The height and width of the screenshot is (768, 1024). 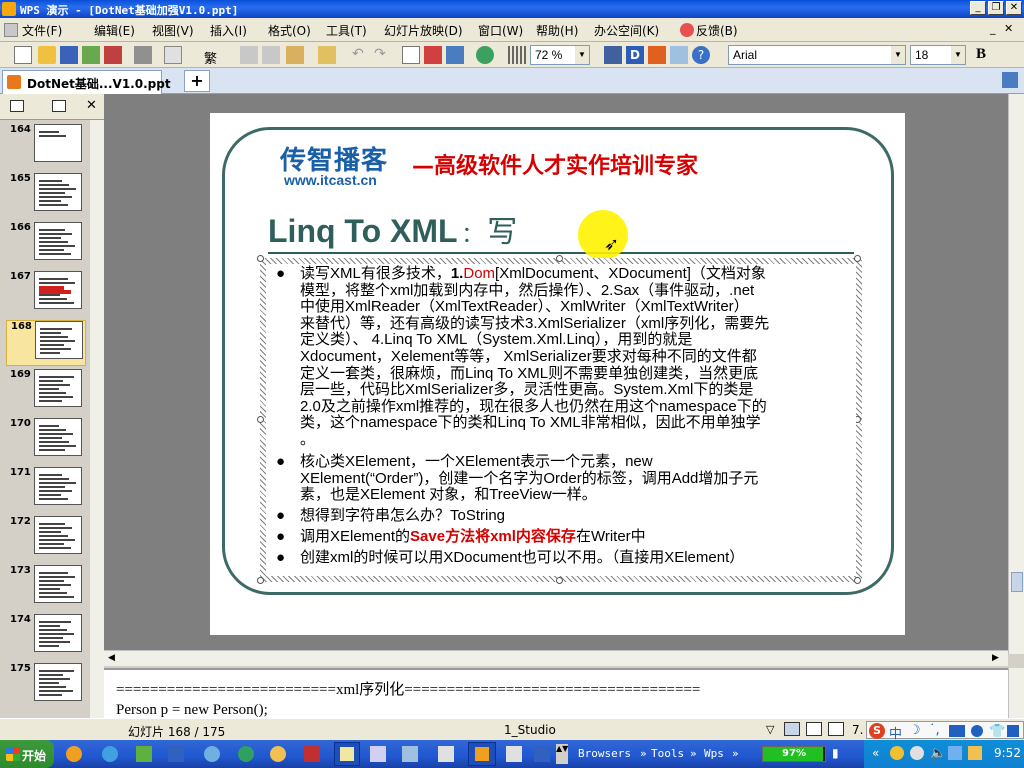 I want to click on traditional-chinese-button: 繁, so click(x=210, y=57).